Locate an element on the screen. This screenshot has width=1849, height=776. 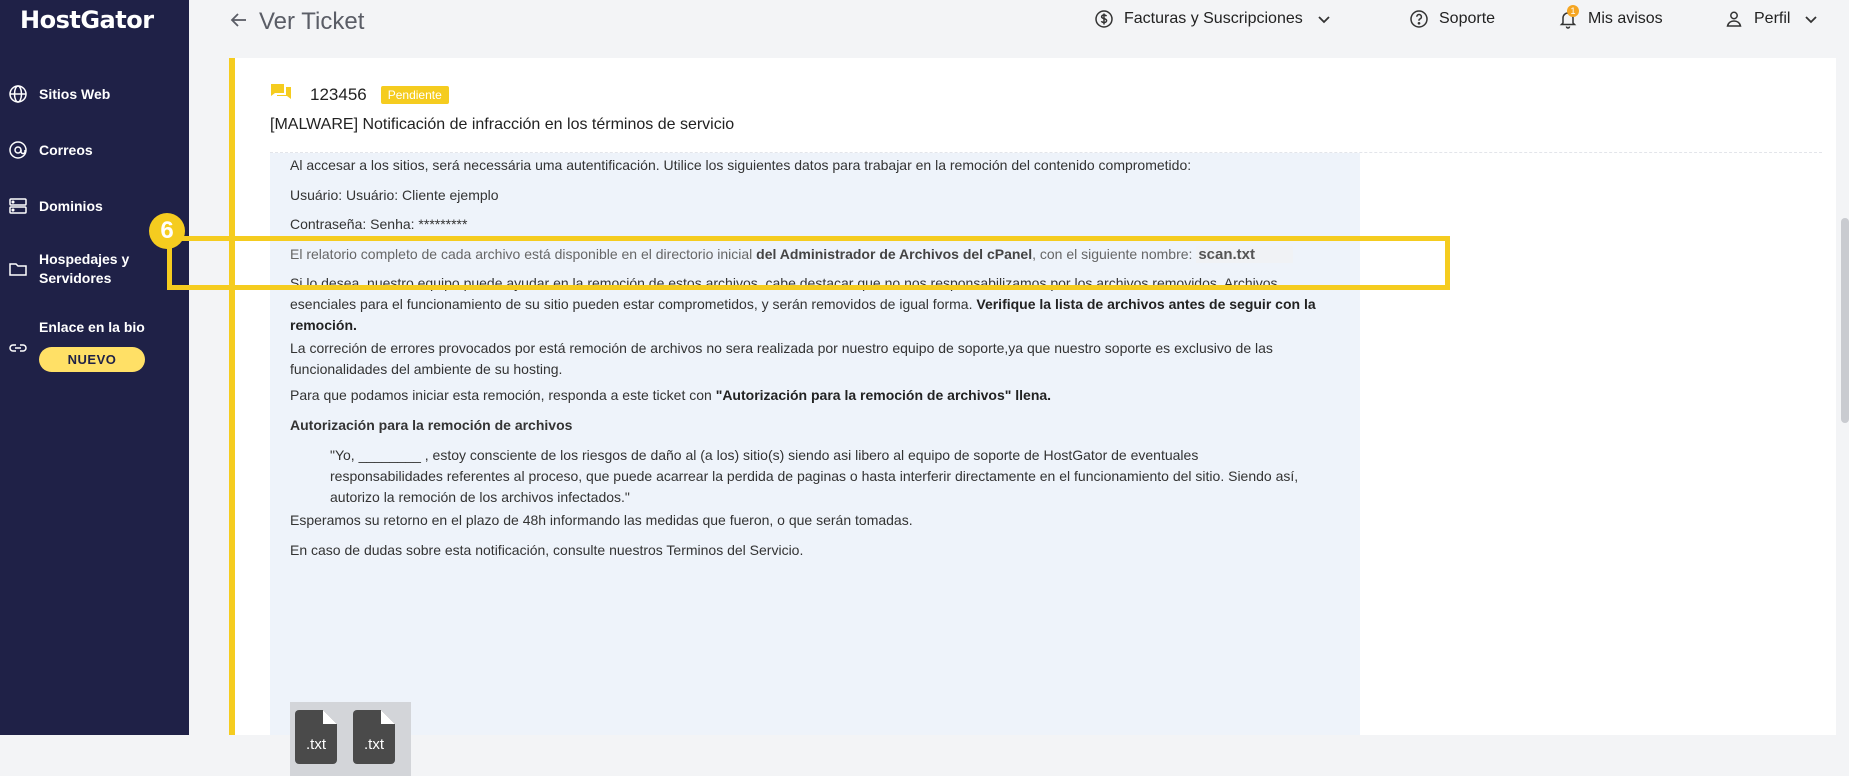
ticket-header: 123456 Pendiente is located at coordinates (359, 94).